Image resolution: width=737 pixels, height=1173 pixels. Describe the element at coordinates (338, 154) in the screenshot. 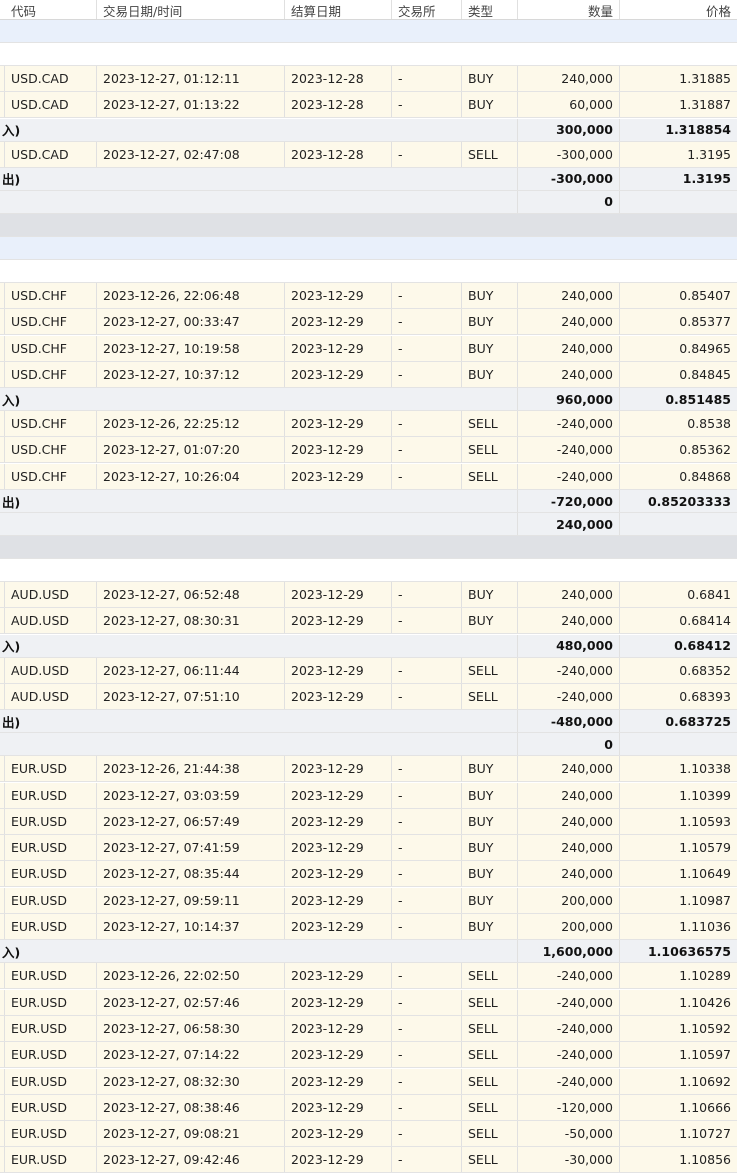

I see `settle-date-cell: 2023-12-28` at that location.